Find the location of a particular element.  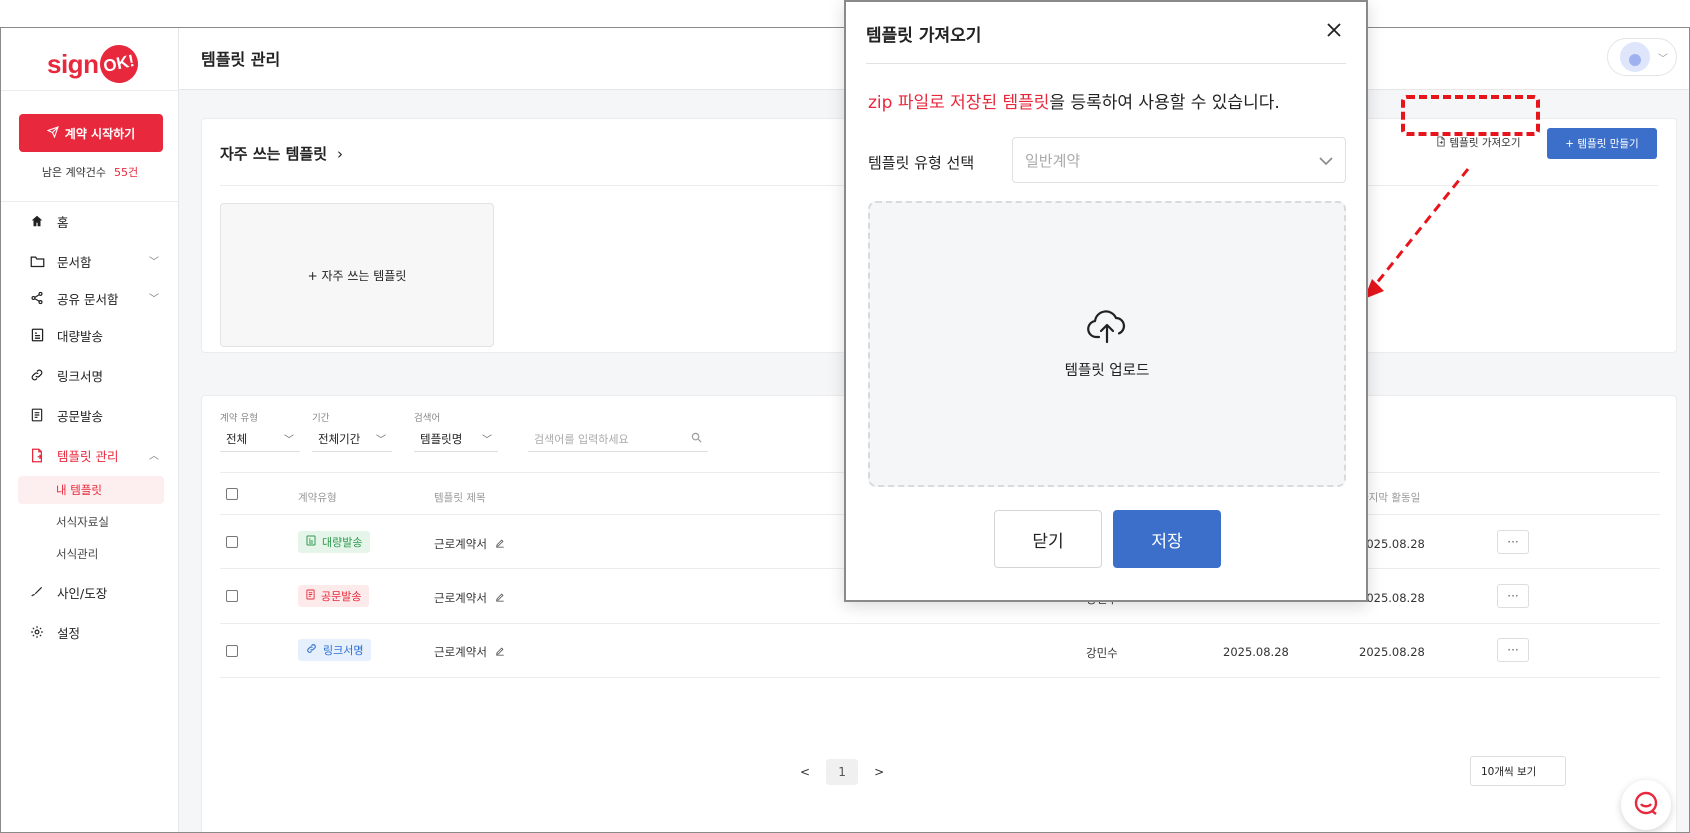

nav-item-home: 홈 is located at coordinates (94, 221).